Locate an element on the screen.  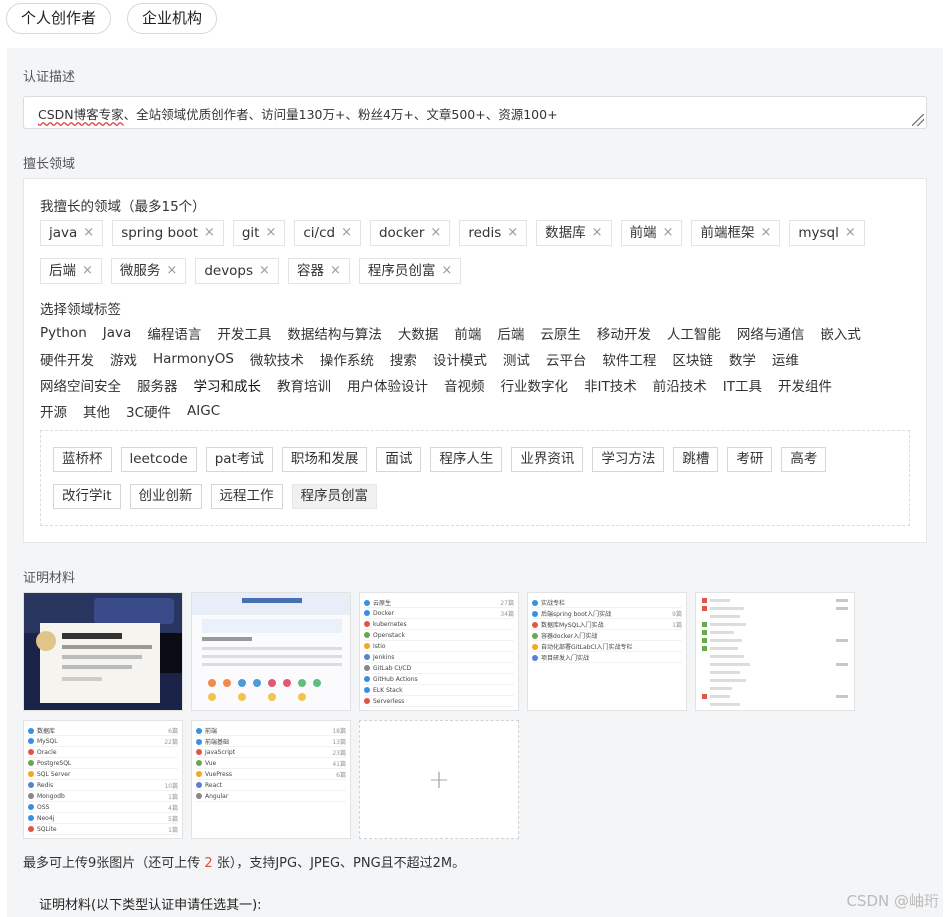
domain-tag: AIGC is located at coordinates (203, 411).